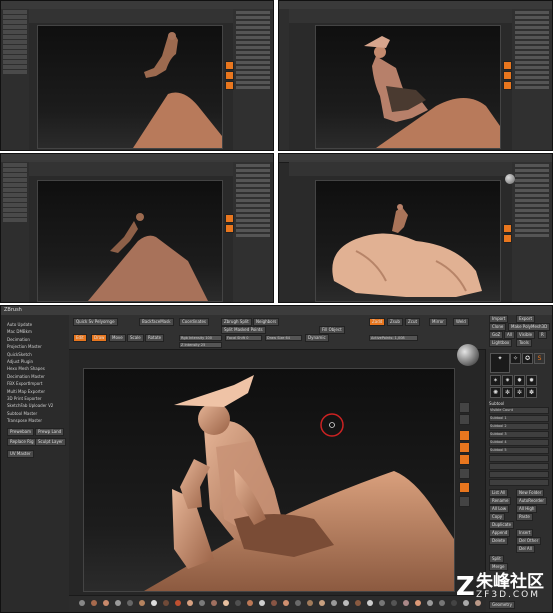  What do you see at coordinates (500, 501) in the screenshot?
I see `rename-button: Rename` at bounding box center [500, 501].